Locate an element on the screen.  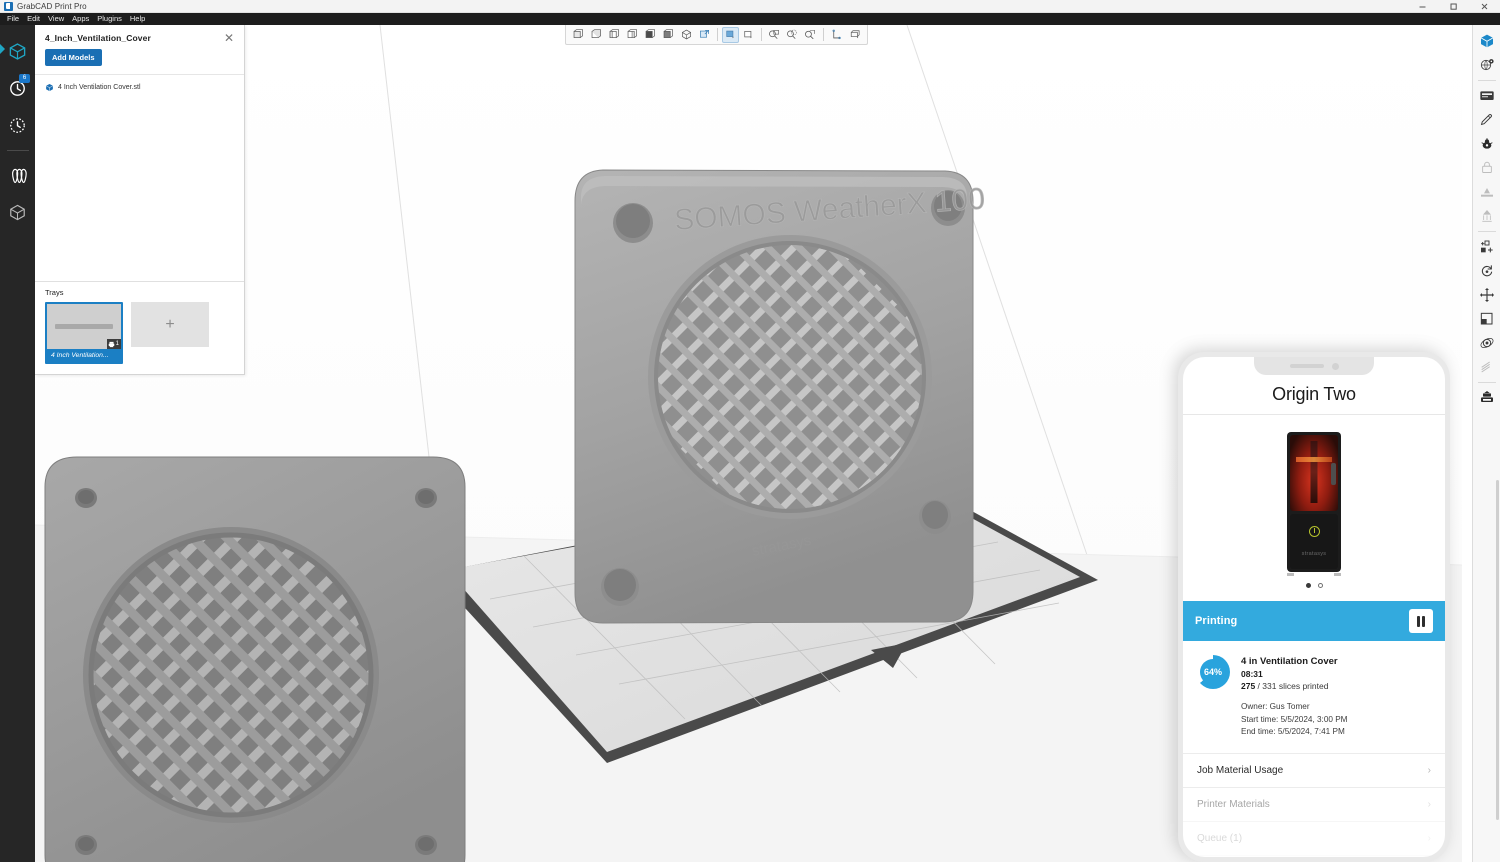
zoom-window-icon is located at coordinates (774, 34).